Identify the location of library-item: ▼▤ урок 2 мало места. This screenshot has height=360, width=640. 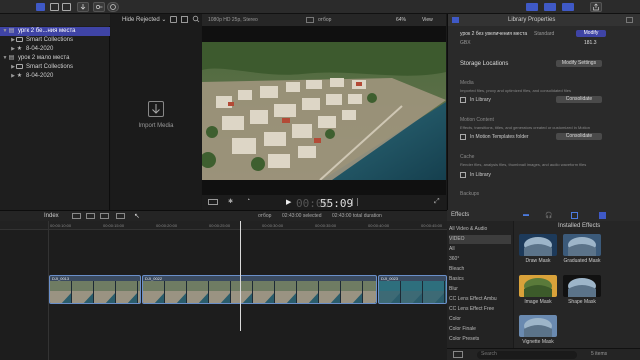
(55, 58).